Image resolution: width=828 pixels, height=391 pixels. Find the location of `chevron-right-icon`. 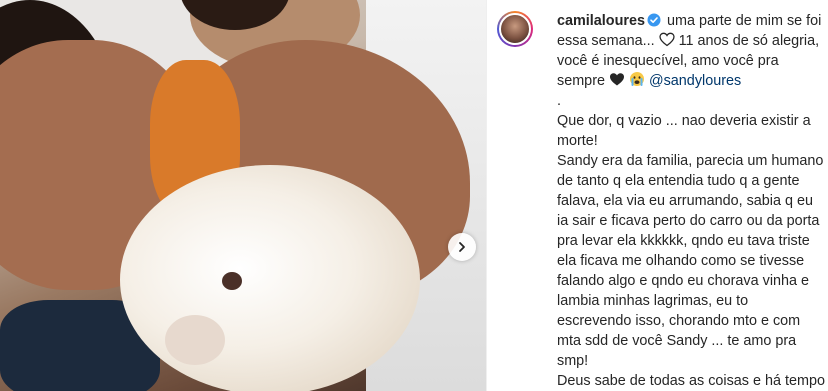

chevron-right-icon is located at coordinates (462, 247).